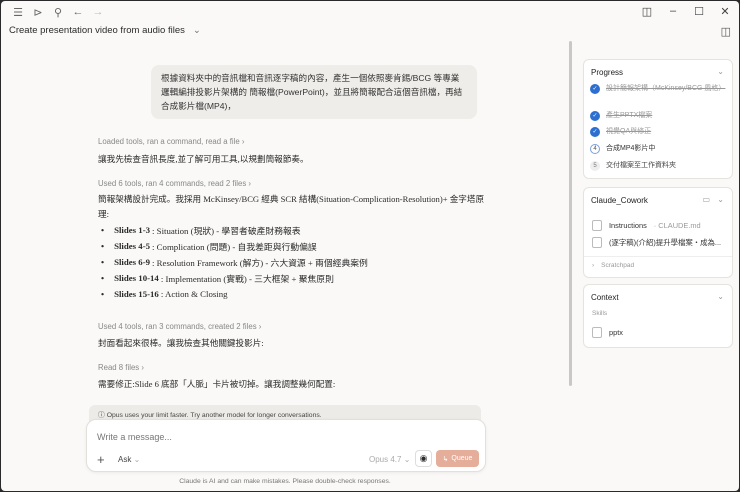  I want to click on file-sub: · CLAUDE.md, so click(677, 225).